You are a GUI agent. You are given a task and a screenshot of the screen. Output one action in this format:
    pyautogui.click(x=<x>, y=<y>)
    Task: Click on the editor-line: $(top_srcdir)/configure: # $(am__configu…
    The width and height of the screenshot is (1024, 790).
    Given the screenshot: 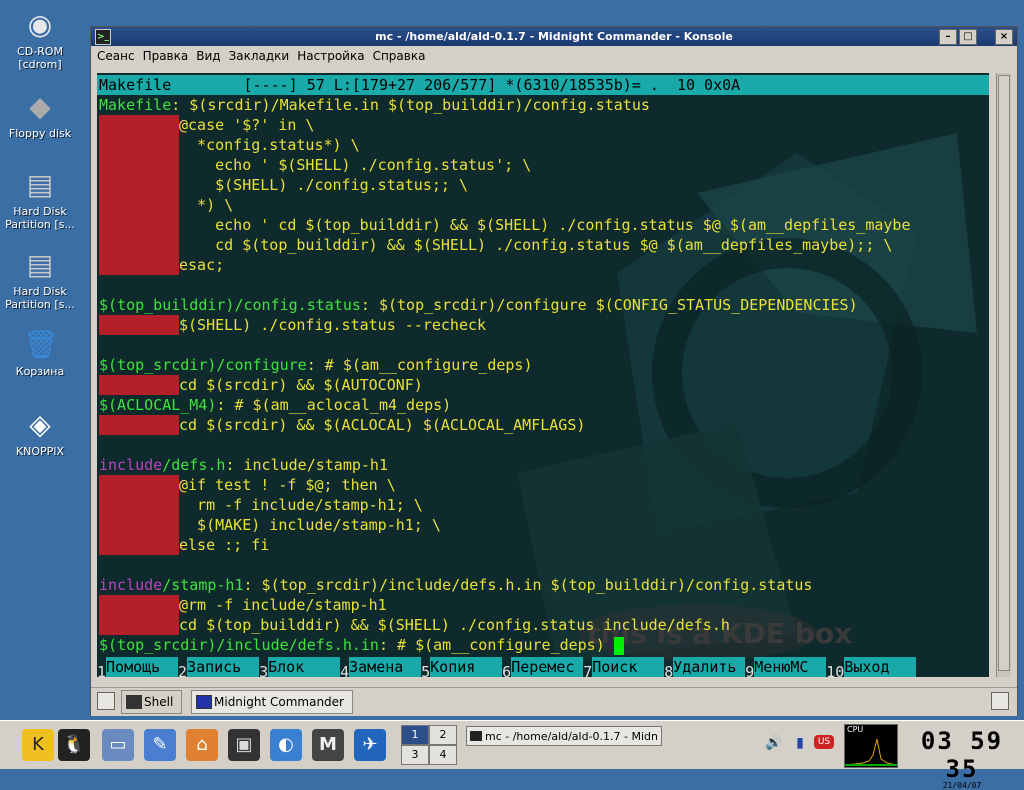 What is the action you would take?
    pyautogui.click(x=316, y=365)
    